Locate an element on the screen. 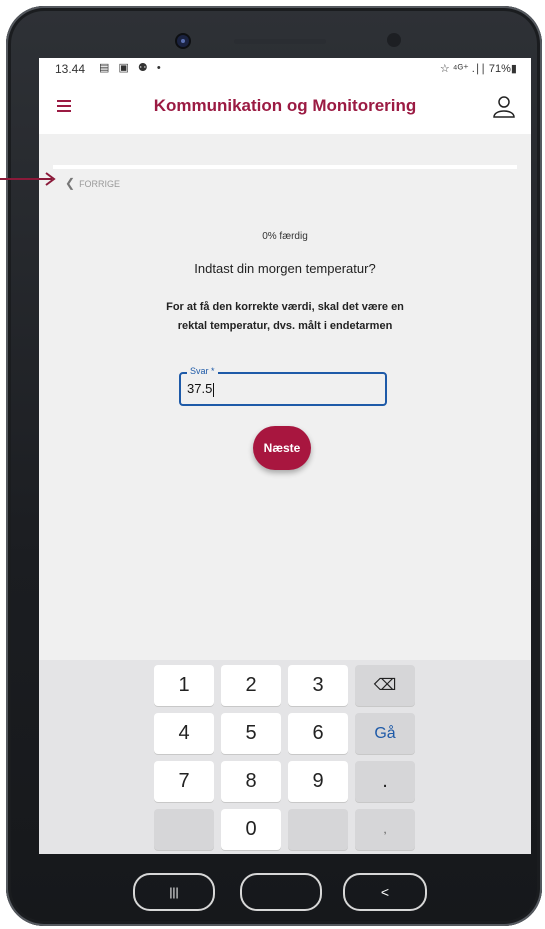  previous-button: ❮ FORRIGE is located at coordinates (92, 183).